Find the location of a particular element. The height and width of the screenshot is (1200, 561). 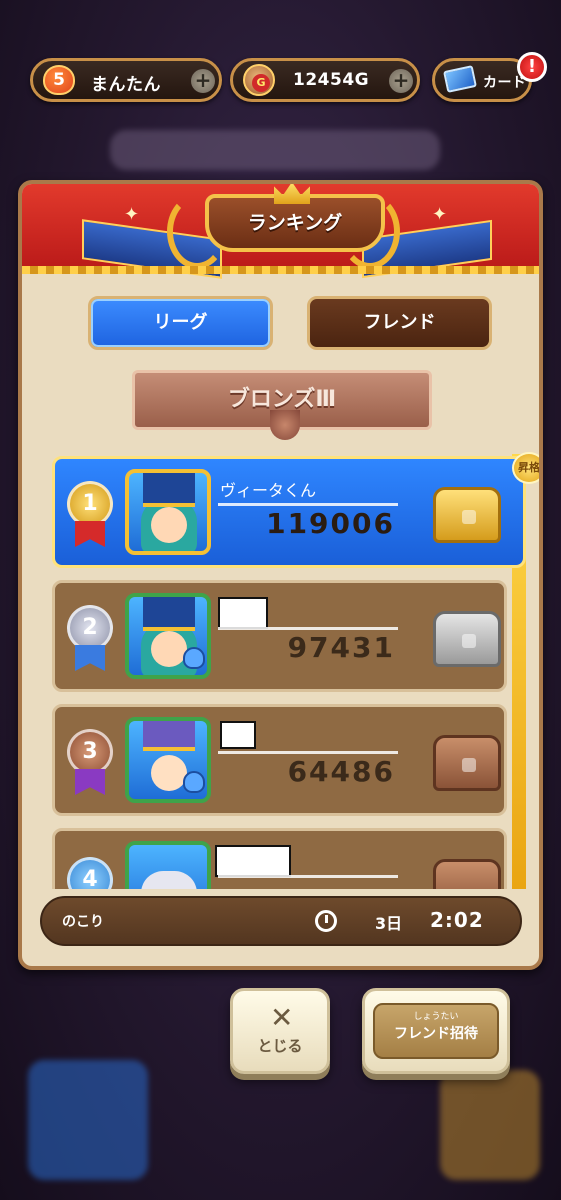

invite-friend-button: しょうたい フレンド招待 is located at coordinates (436, 1031).